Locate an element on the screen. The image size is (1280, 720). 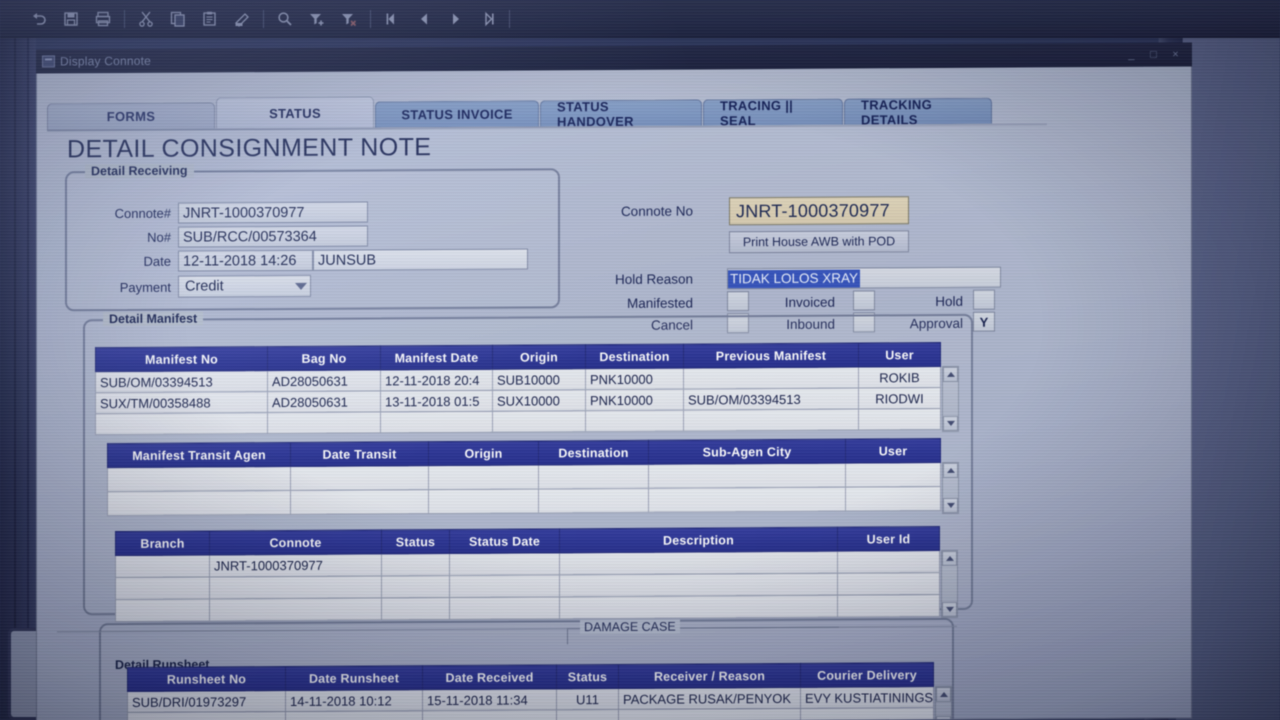
filter-remove-icon is located at coordinates (349, 19).